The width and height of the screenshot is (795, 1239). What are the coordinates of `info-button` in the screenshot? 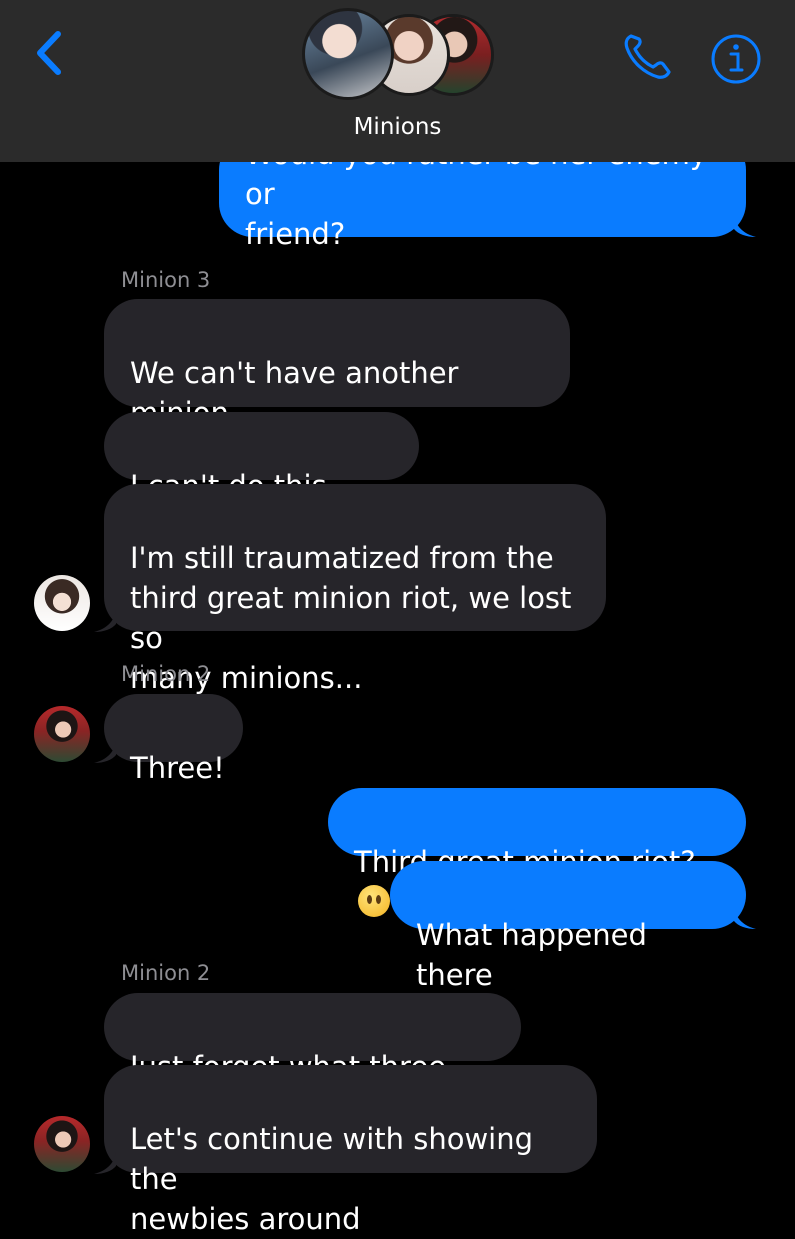 It's located at (736, 59).